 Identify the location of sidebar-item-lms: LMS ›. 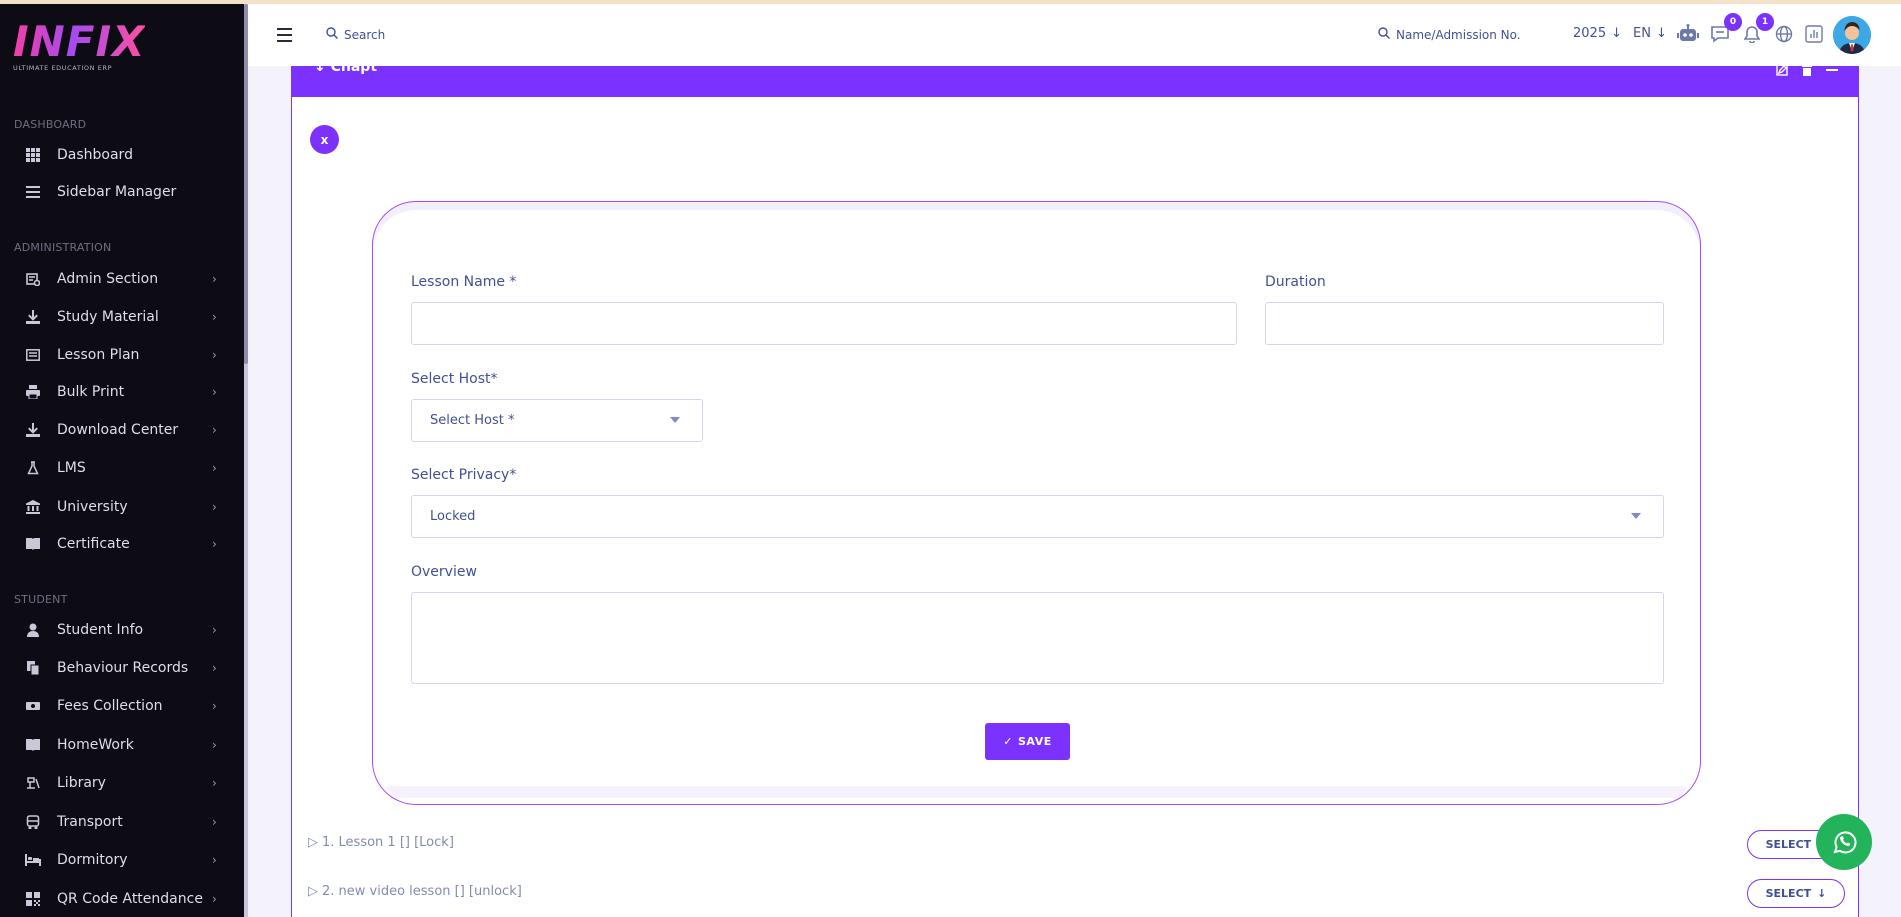
(120, 468).